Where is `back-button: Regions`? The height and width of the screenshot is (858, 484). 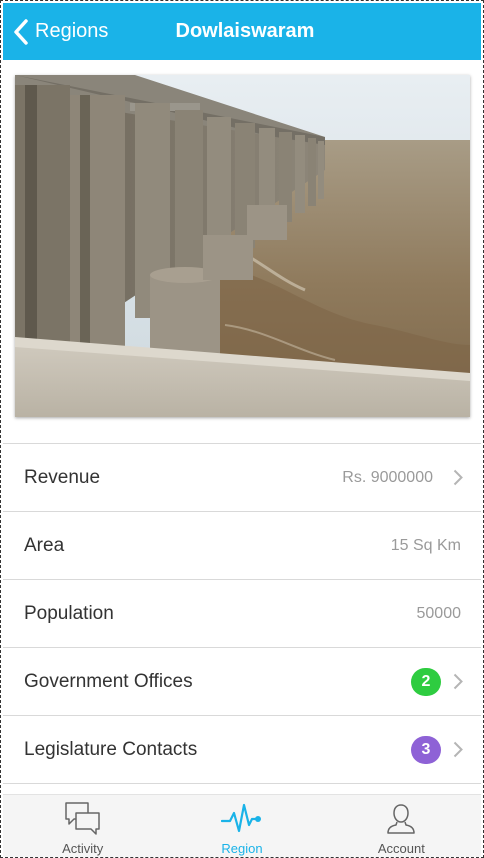
back-button: Regions is located at coordinates (60, 31).